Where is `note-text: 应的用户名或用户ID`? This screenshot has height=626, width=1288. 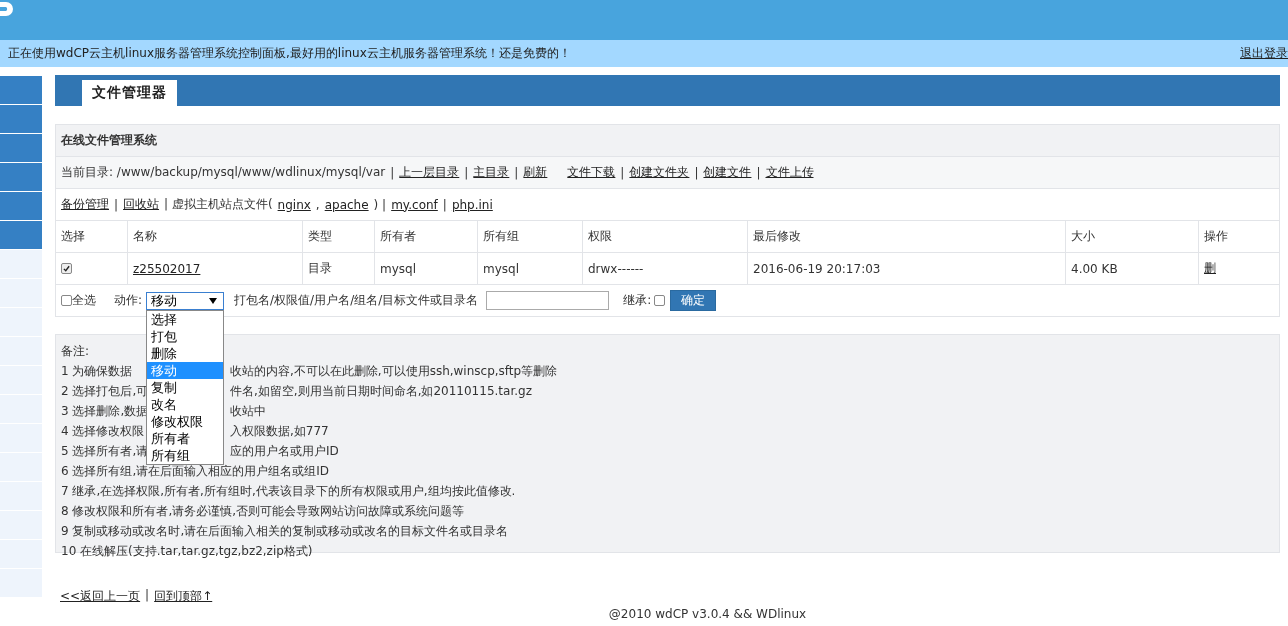
note-text: 应的用户名或用户ID is located at coordinates (284, 451).